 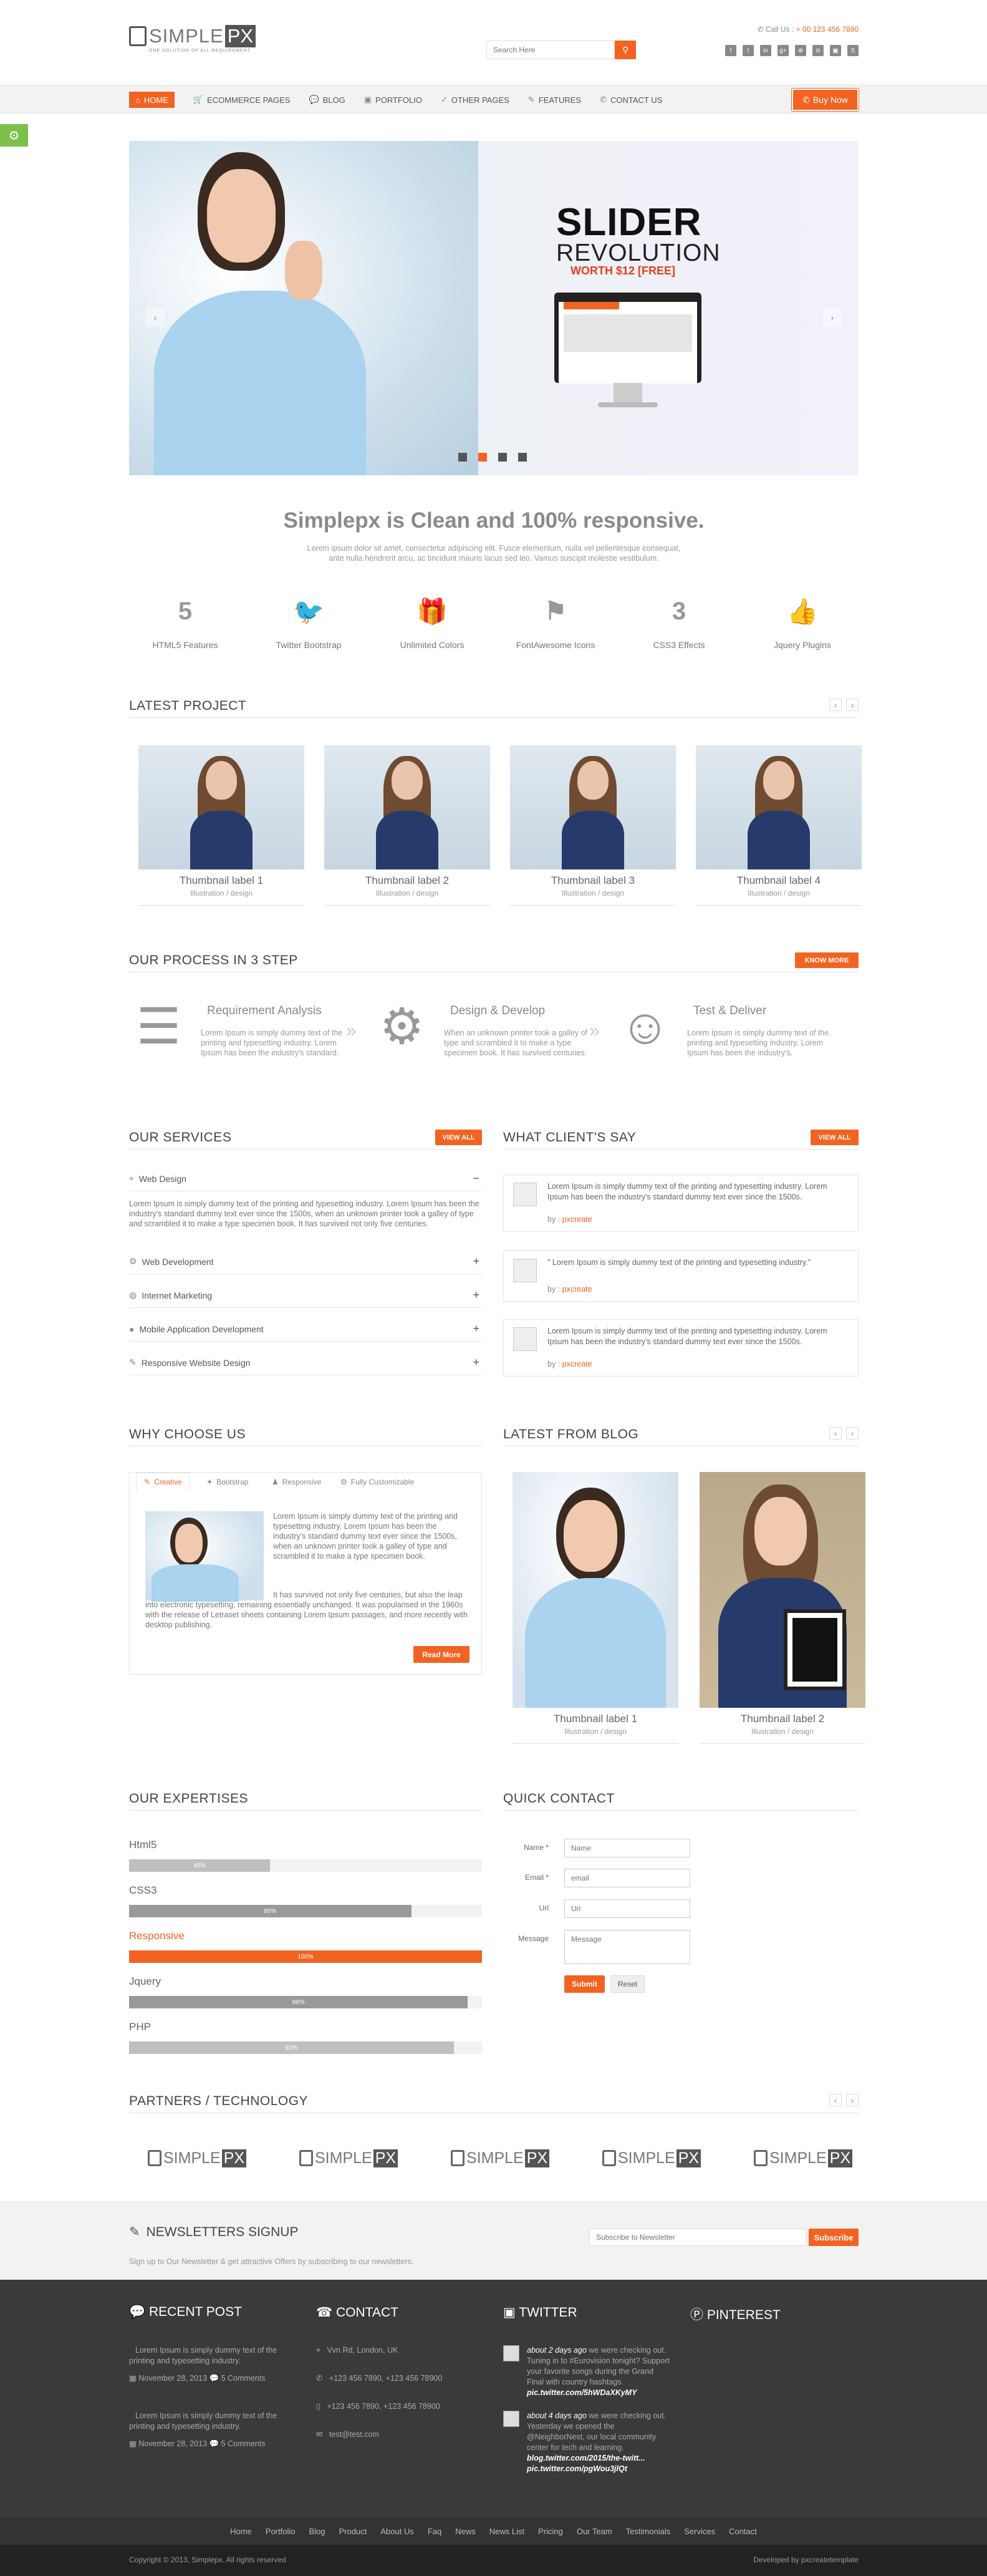 What do you see at coordinates (347, 2434) in the screenshot?
I see `footer-email: ✉ test@test.com` at bounding box center [347, 2434].